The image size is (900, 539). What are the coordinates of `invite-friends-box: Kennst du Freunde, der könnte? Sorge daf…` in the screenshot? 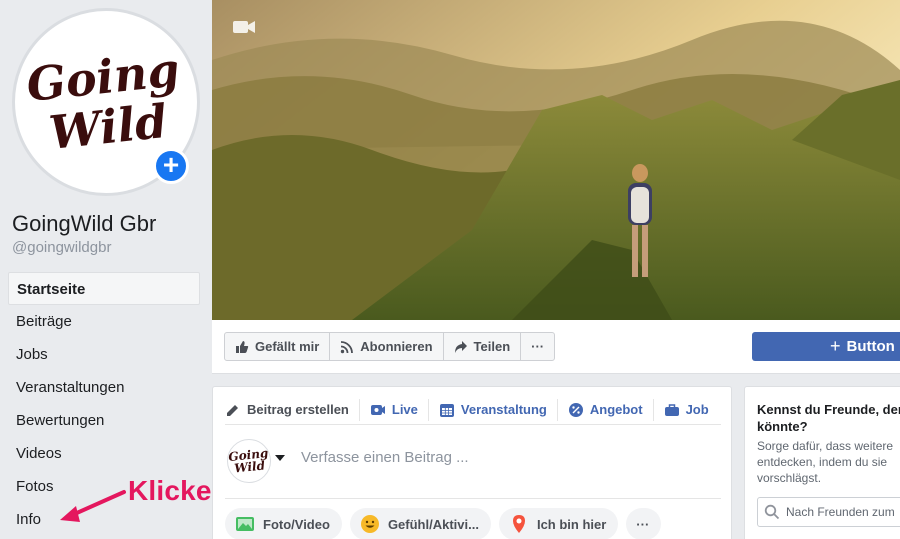 It's located at (822, 462).